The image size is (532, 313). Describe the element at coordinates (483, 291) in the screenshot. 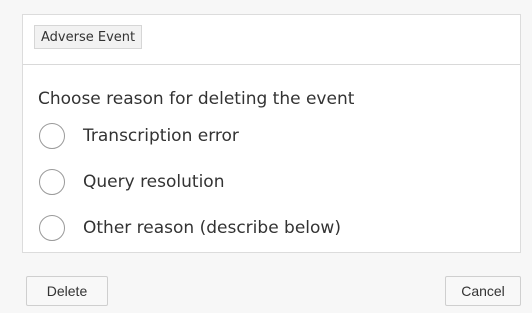

I see `cancel-button: Cancel` at that location.